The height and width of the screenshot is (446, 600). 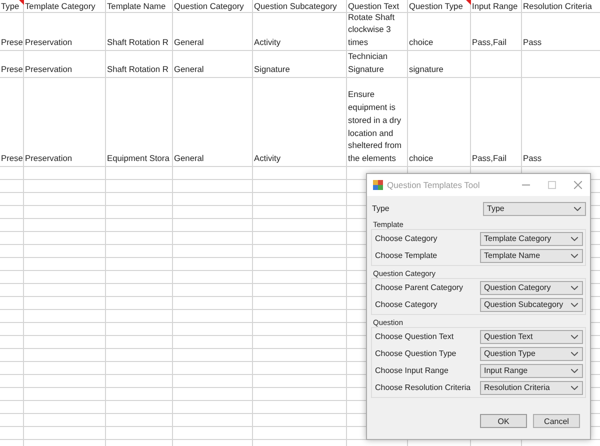 What do you see at coordinates (436, 6) in the screenshot?
I see `column-header: Question Type` at bounding box center [436, 6].